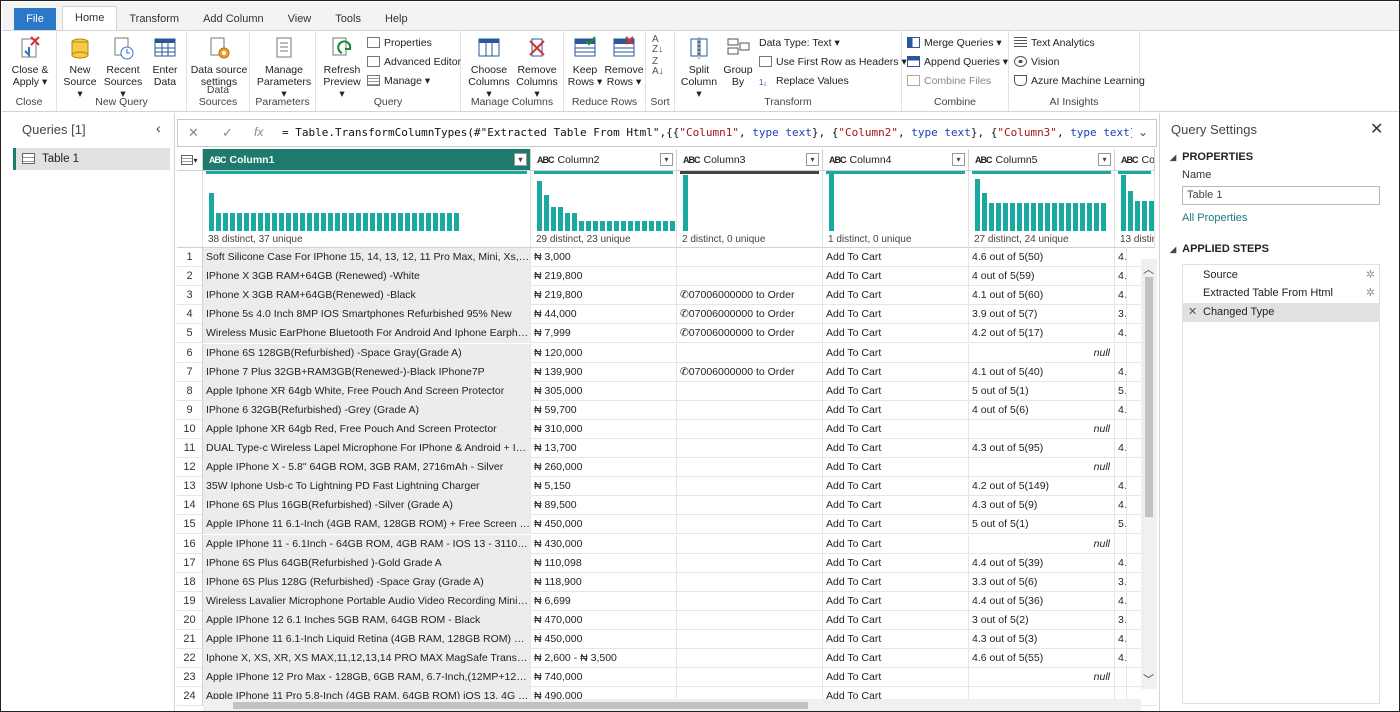 This screenshot has width=1400, height=712. Describe the element at coordinates (489, 67) in the screenshot. I see `choose-columns-button: Choose Columns ▾` at that location.